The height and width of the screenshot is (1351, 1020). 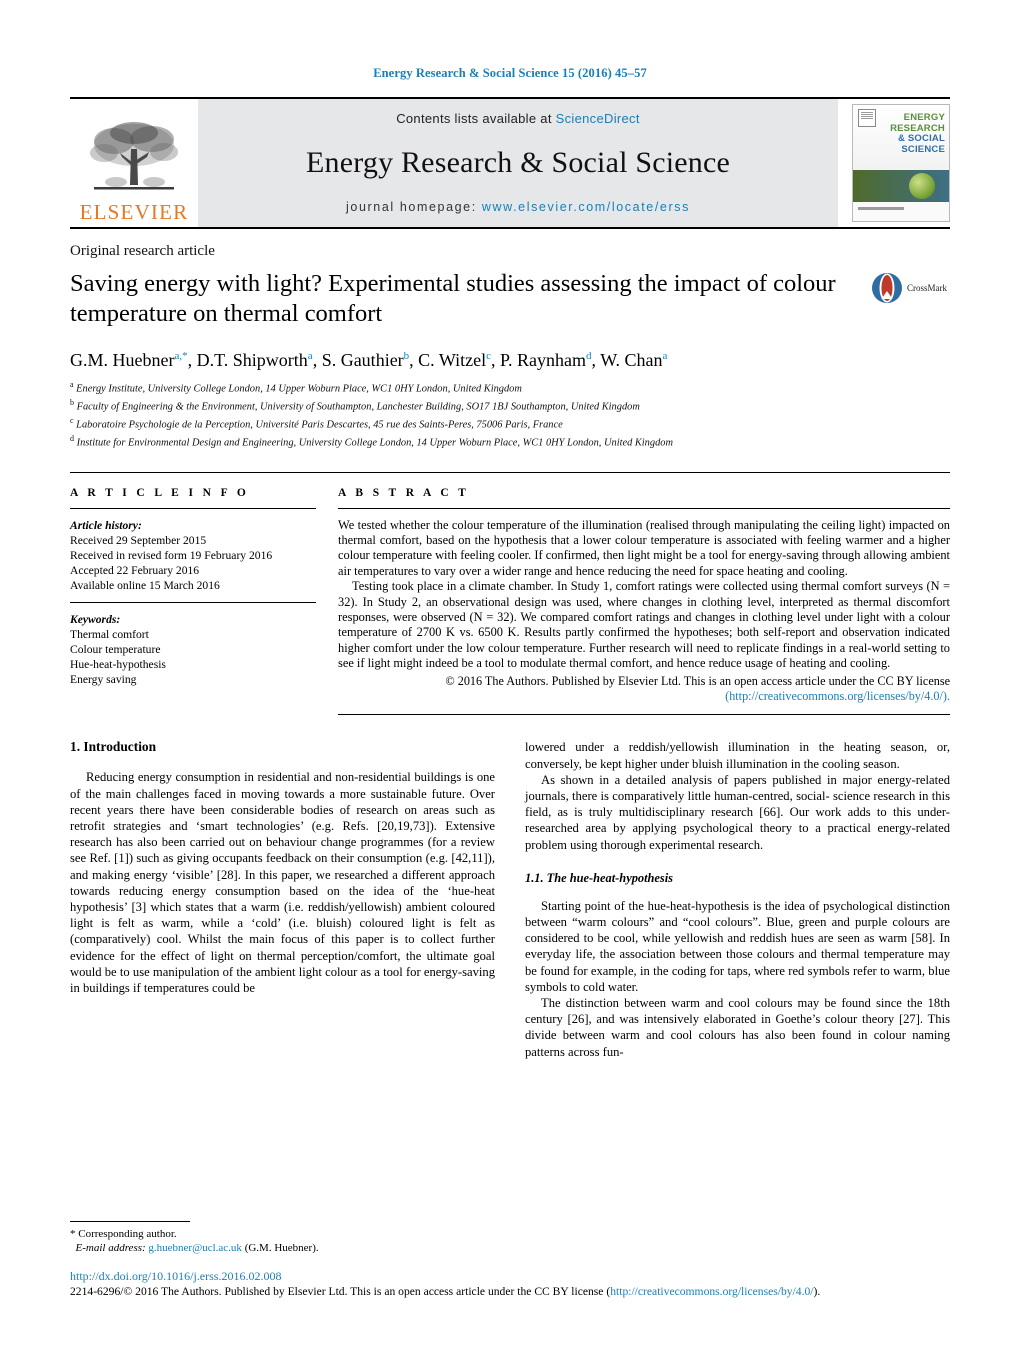 I want to click on cover-title: ENERGY RESEARCH & SOCIAL SCIENCE, so click(x=917, y=133).